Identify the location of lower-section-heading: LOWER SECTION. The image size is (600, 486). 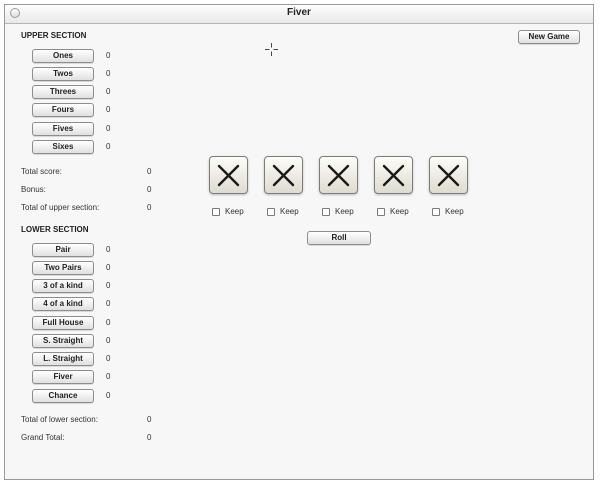
(55, 229).